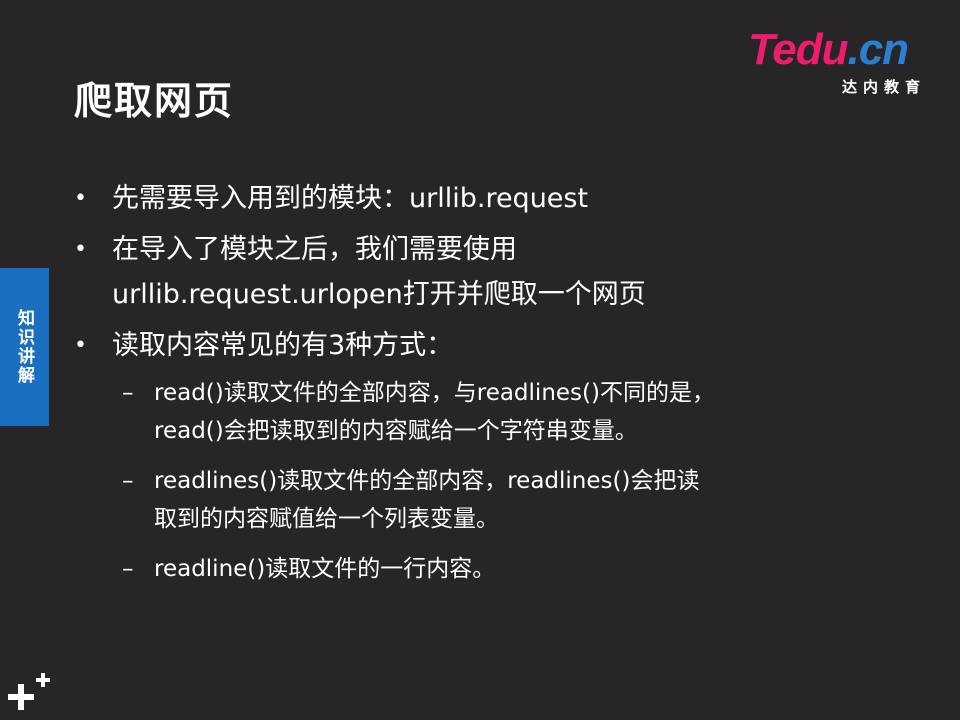  Describe the element at coordinates (154, 101) in the screenshot. I see `slide-title: 爬取网页` at that location.